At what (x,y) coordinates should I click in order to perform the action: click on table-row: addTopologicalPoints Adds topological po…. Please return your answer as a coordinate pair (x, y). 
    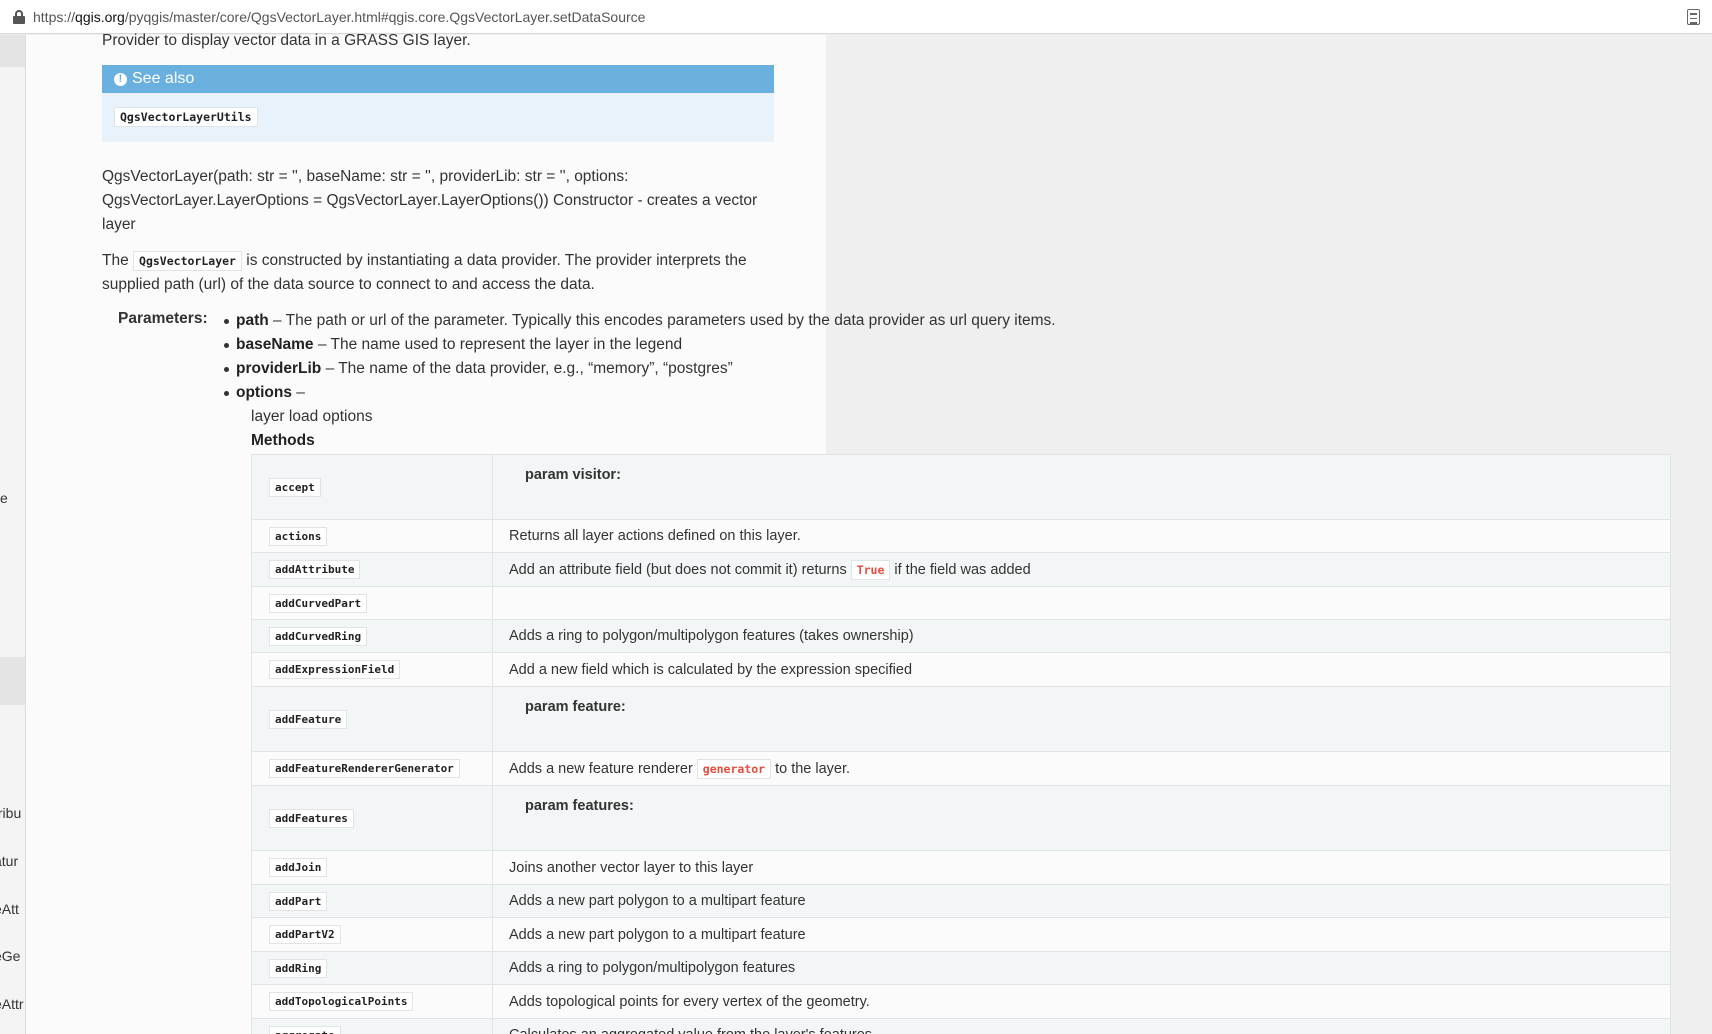
    Looking at the image, I should click on (961, 1002).